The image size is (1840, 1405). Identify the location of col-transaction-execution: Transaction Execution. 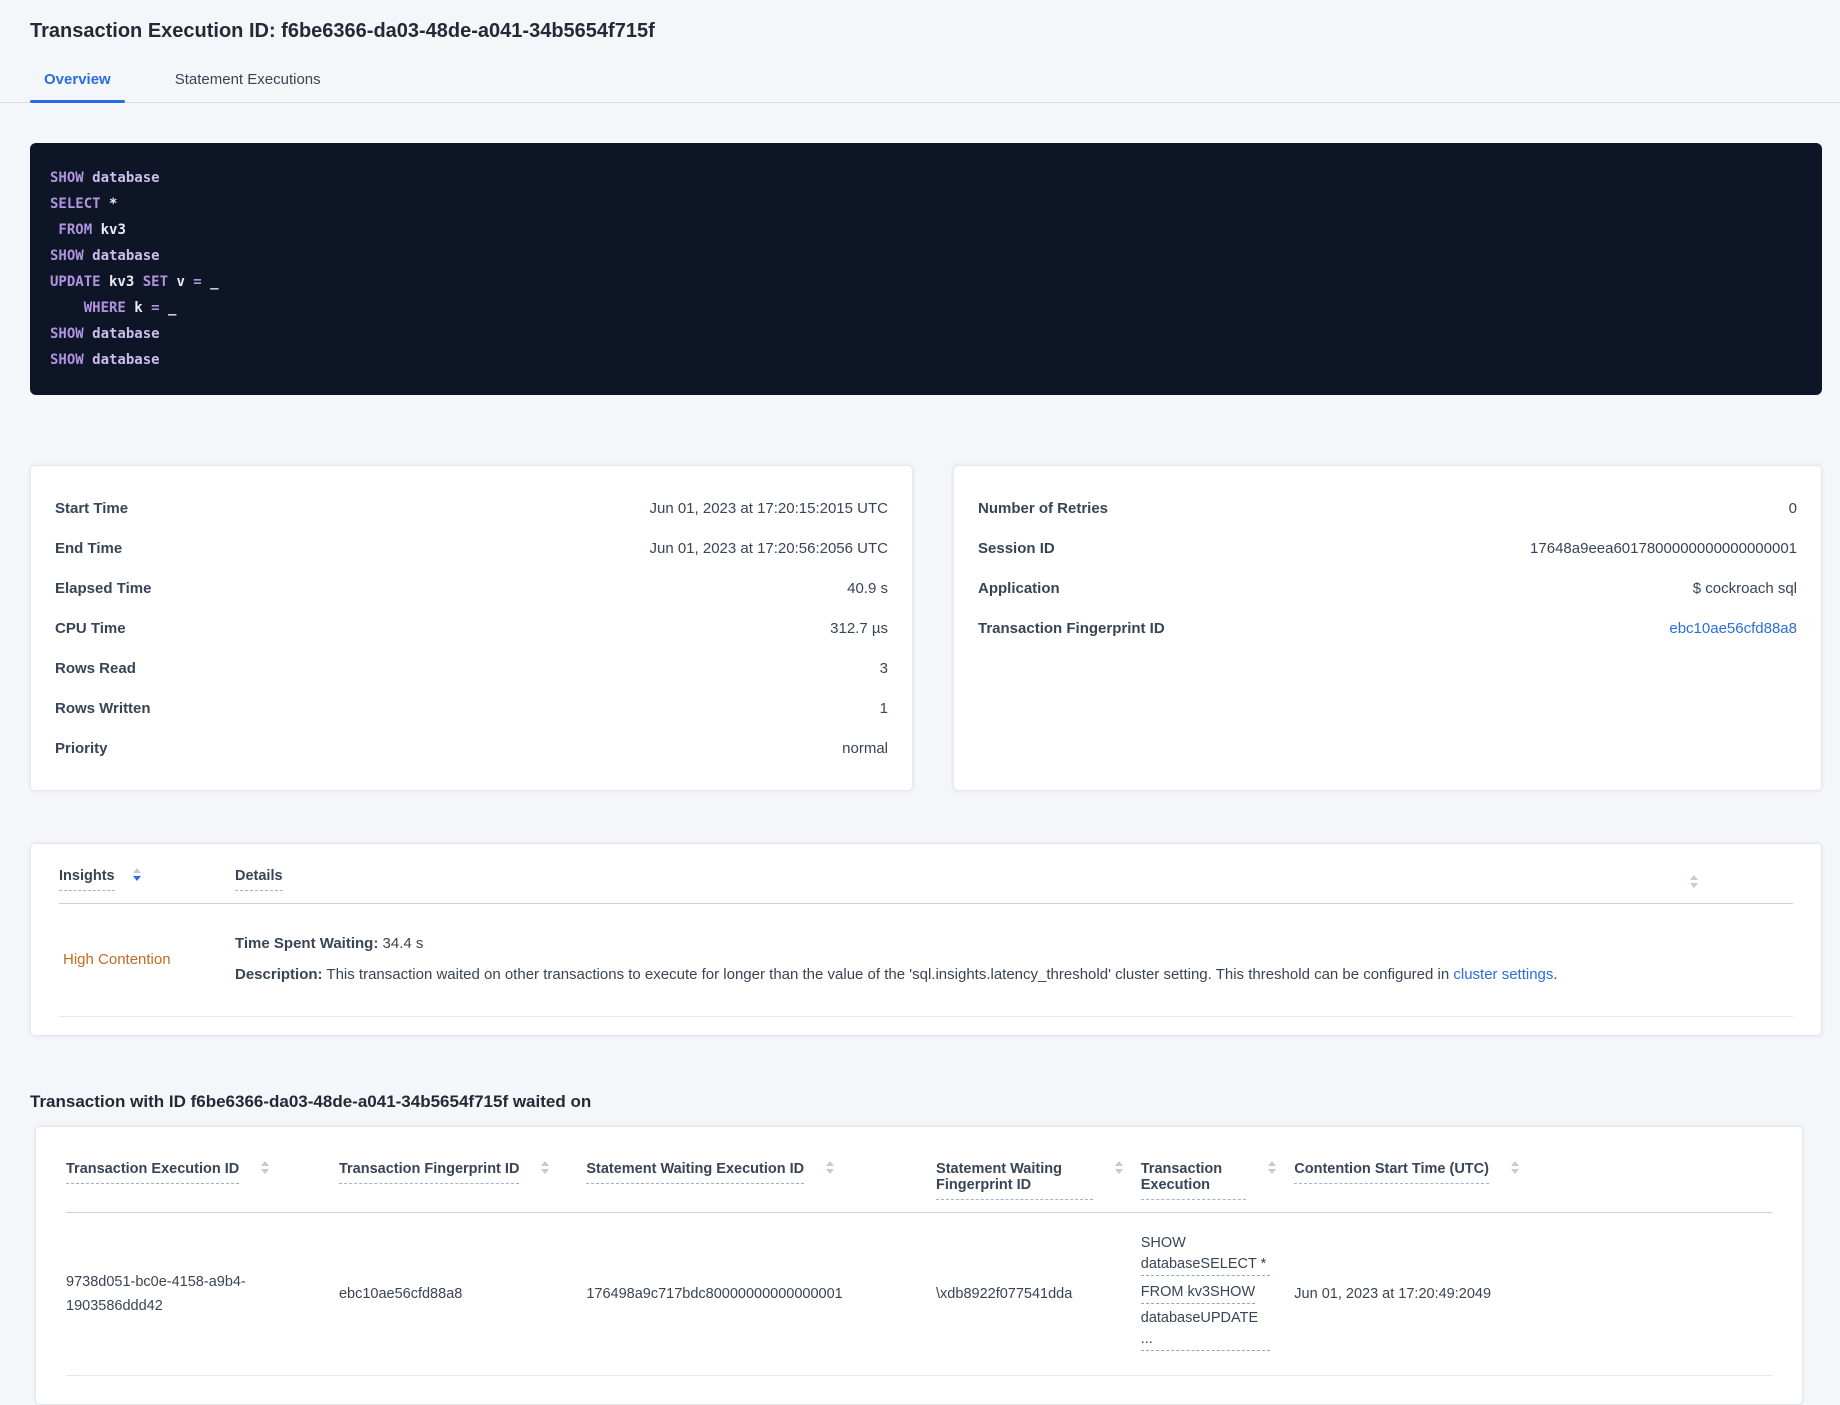
(1217, 1187).